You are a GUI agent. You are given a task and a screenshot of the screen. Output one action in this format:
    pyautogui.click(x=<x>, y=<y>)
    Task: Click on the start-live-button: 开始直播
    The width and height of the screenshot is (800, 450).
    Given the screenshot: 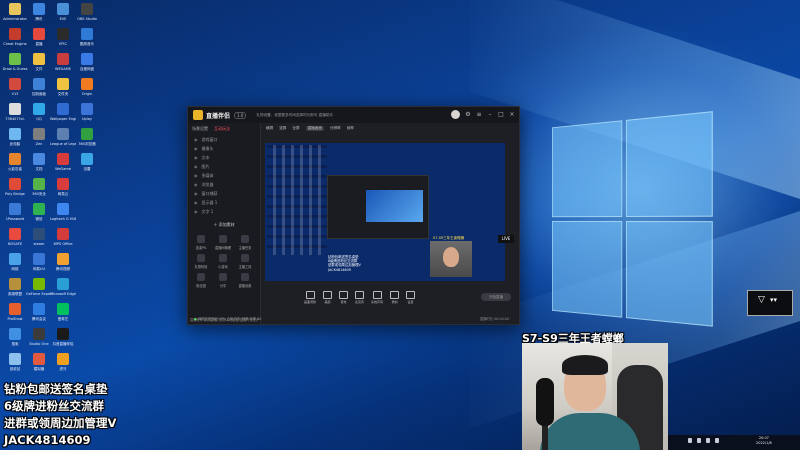 What is the action you would take?
    pyautogui.click(x=496, y=297)
    